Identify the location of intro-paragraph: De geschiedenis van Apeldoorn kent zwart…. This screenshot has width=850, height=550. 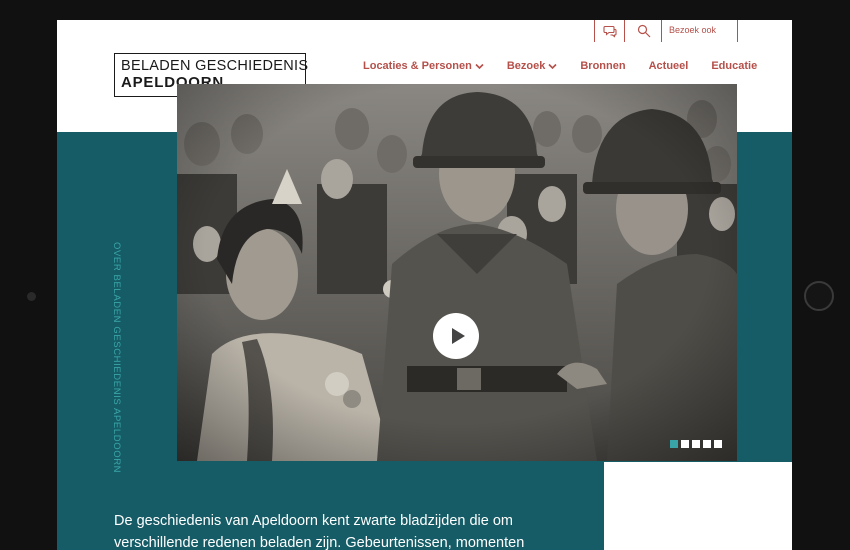
(349, 530).